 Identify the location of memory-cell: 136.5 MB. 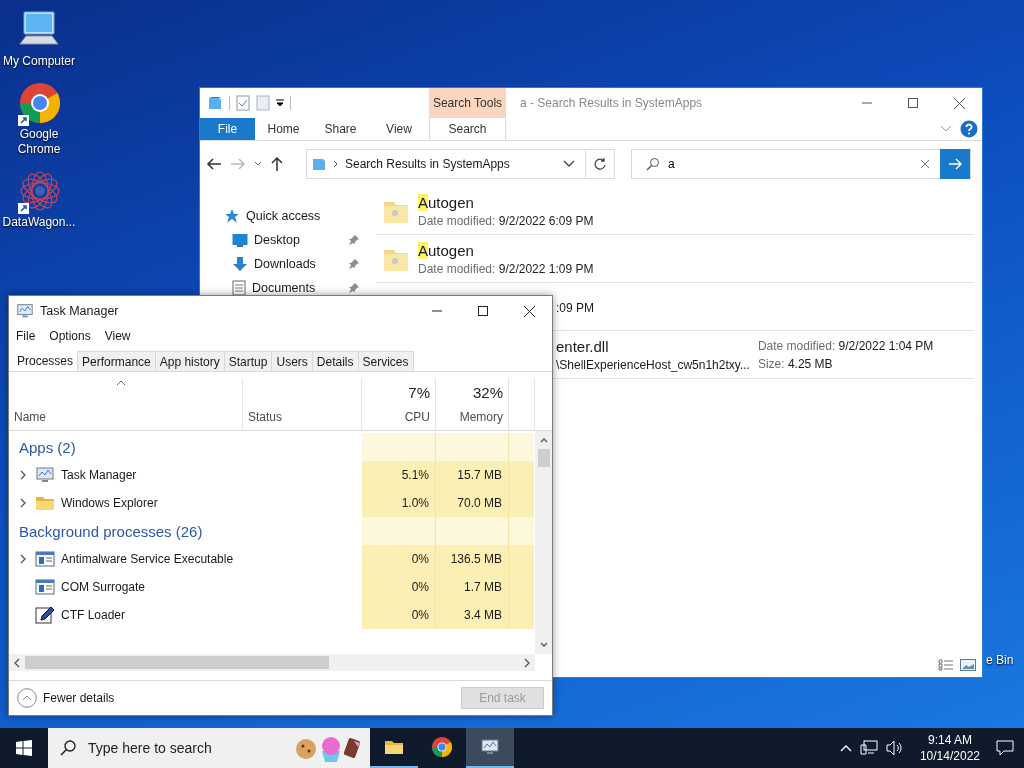
(472, 559).